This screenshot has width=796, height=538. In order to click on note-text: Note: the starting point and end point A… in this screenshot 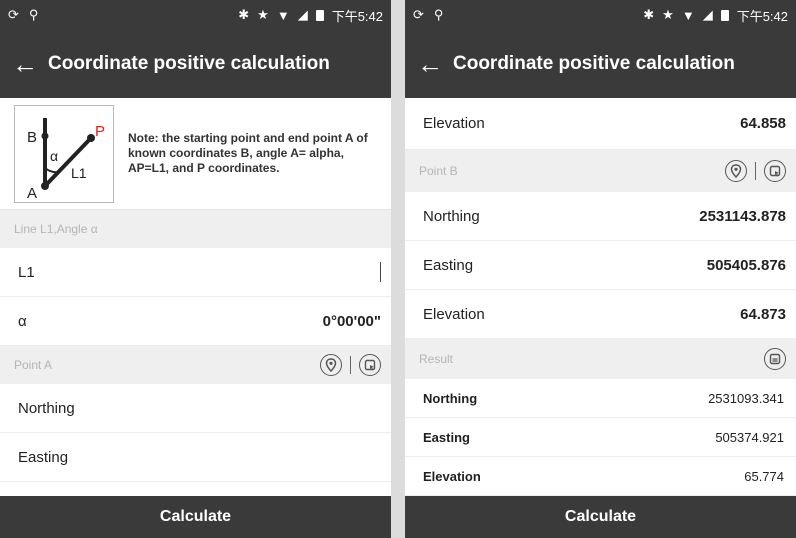, I will do `click(248, 153)`.